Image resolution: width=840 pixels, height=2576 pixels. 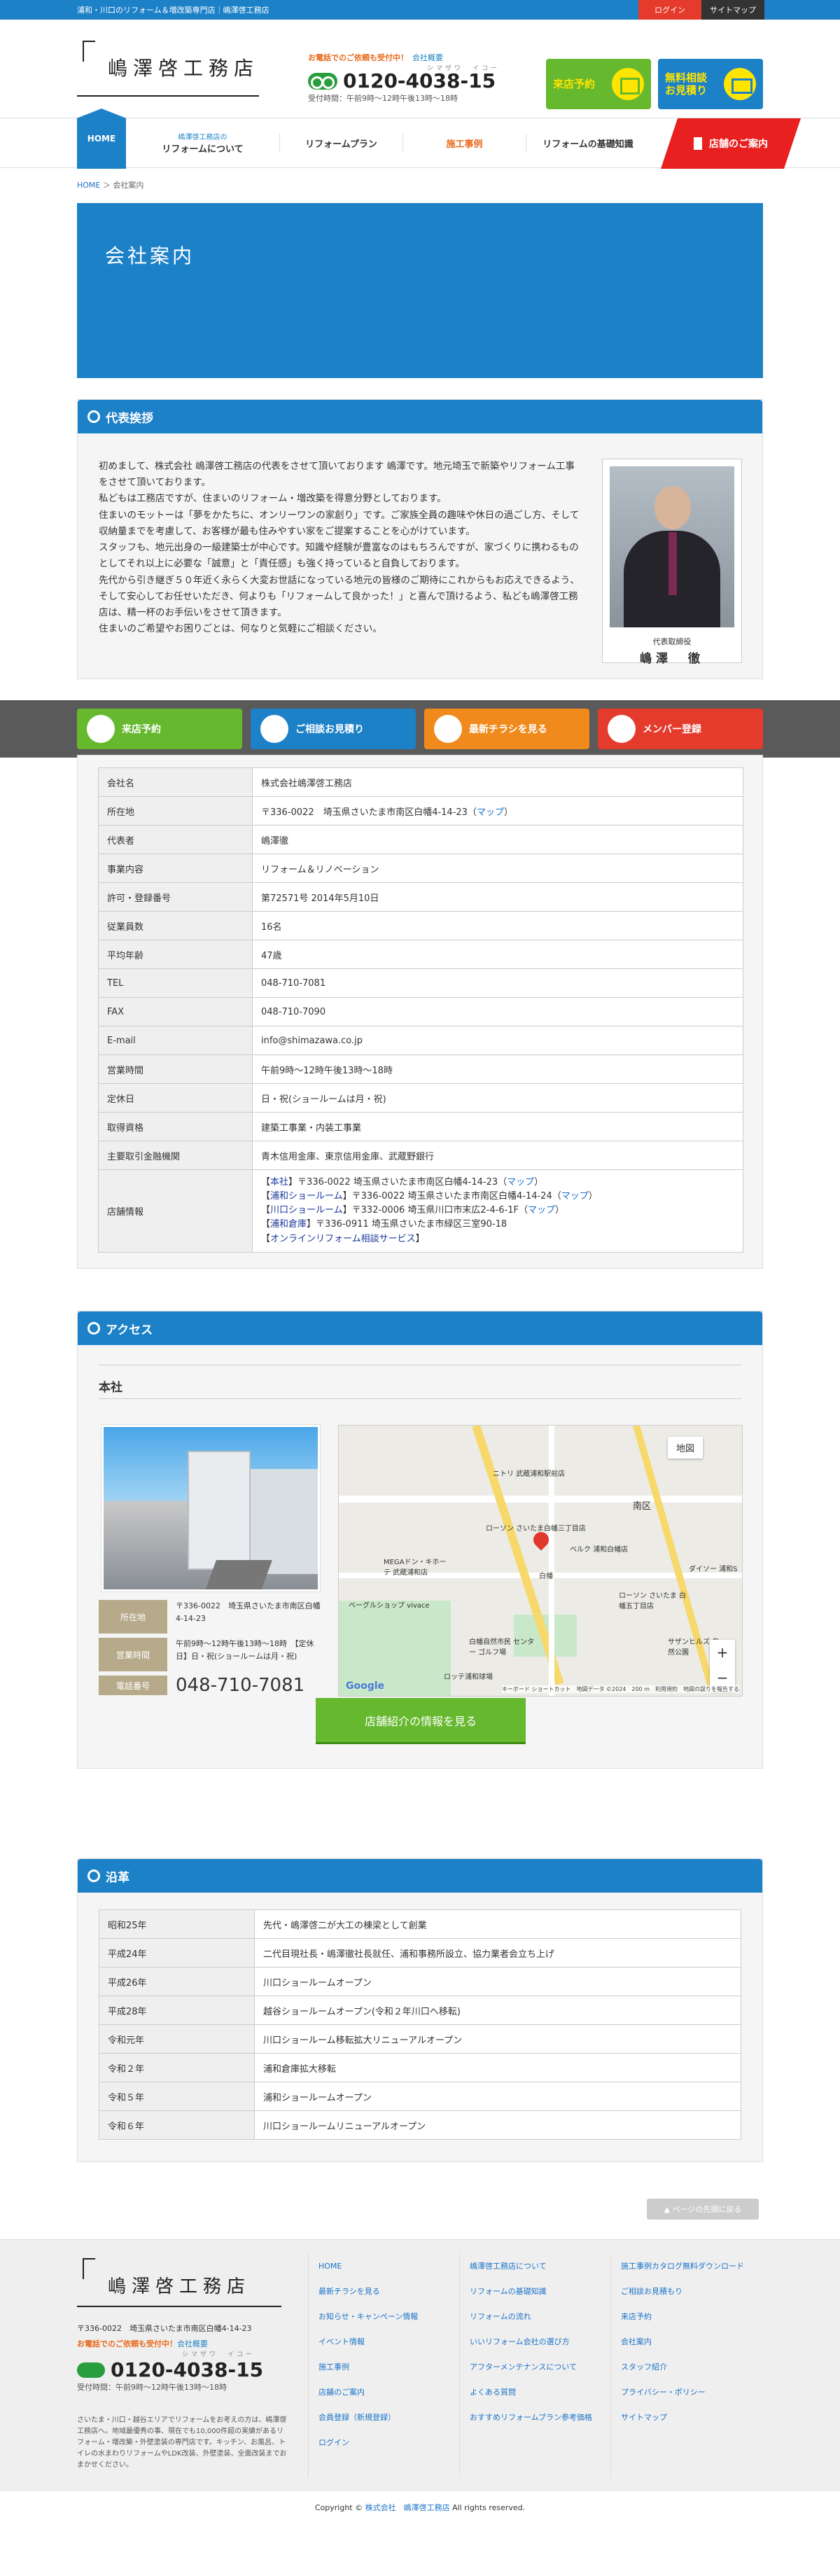 I want to click on footer-logo: 嶋澤啓工務店, so click(x=182, y=2282).